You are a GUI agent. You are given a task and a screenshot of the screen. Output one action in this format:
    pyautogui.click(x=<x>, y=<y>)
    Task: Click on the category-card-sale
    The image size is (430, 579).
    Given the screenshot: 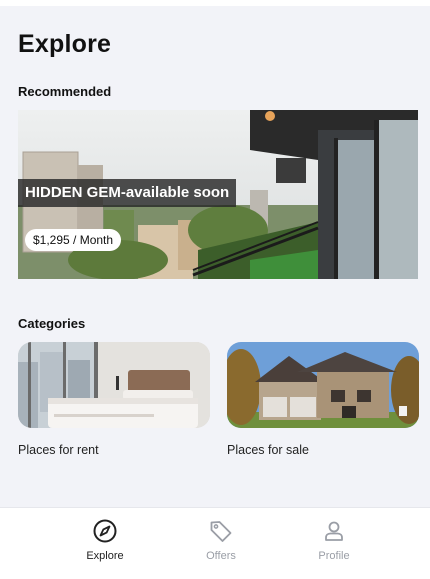 What is the action you would take?
    pyautogui.click(x=323, y=385)
    